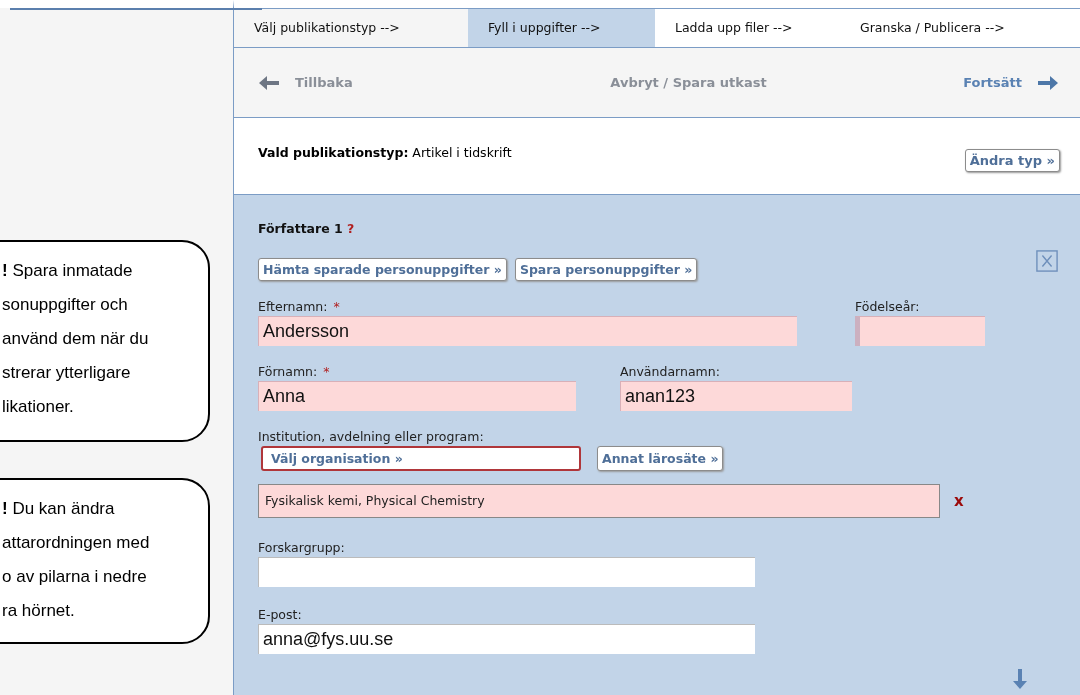 Image resolution: width=1080 pixels, height=695 pixels. What do you see at coordinates (599, 501) in the screenshot?
I see `organisation-field: Fysikalisk kemi, Physical Chemistry` at bounding box center [599, 501].